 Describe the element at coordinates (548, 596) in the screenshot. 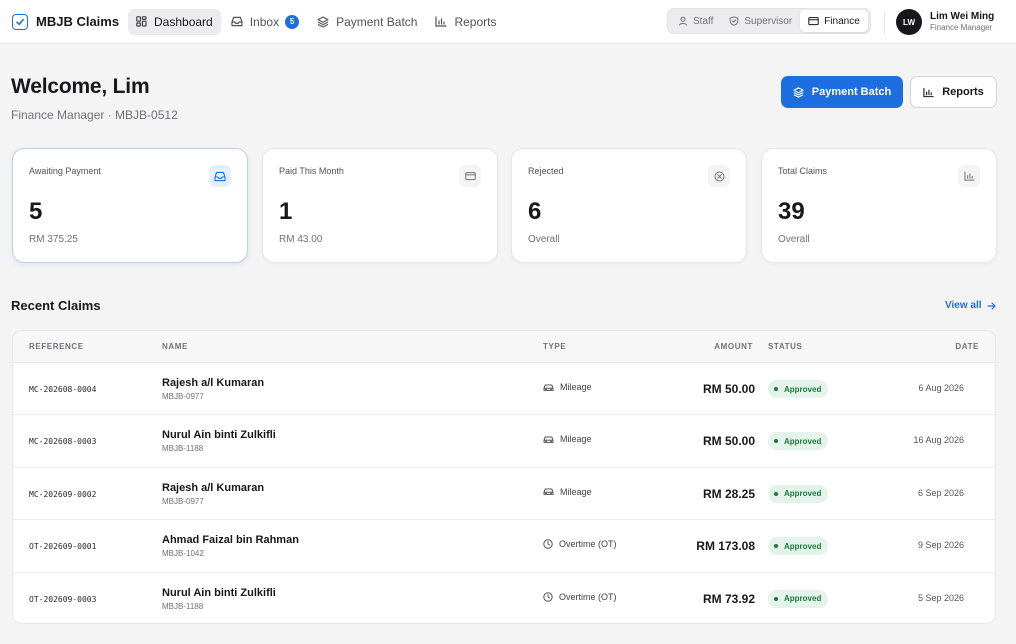

I see `clock-icon` at that location.